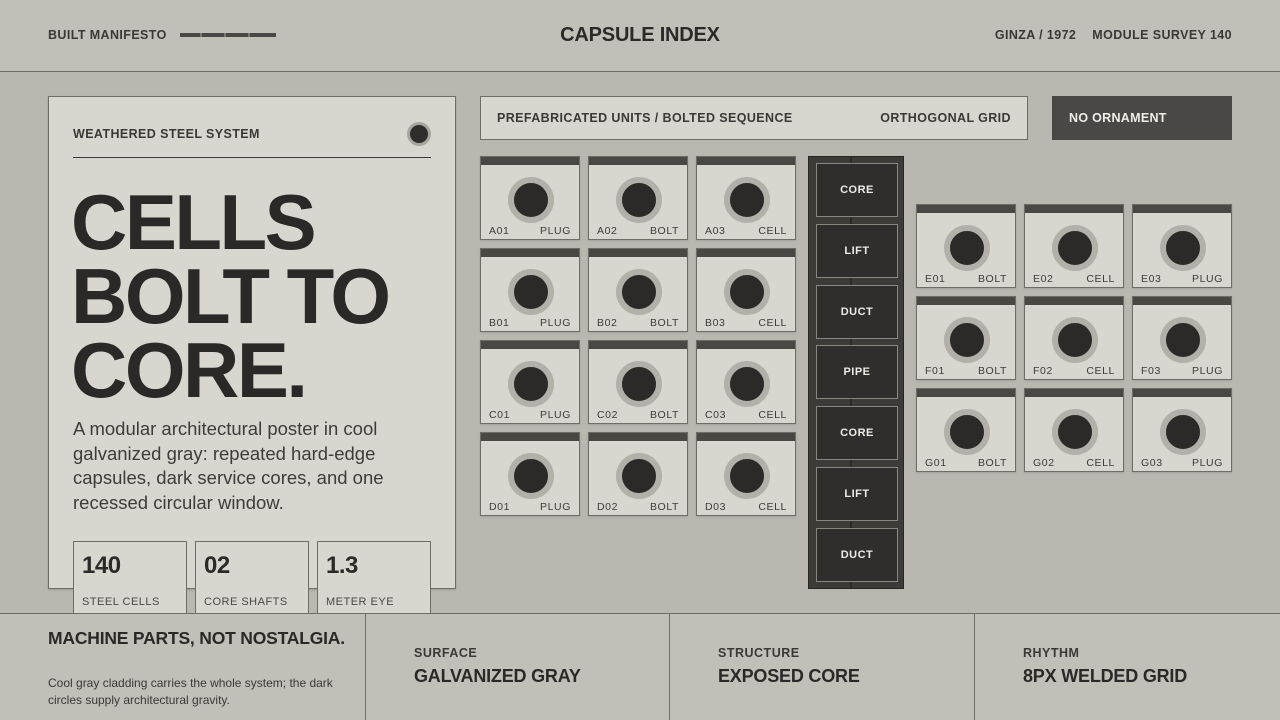 This screenshot has width=1280, height=720. I want to click on capsule-id: D02, so click(608, 507).